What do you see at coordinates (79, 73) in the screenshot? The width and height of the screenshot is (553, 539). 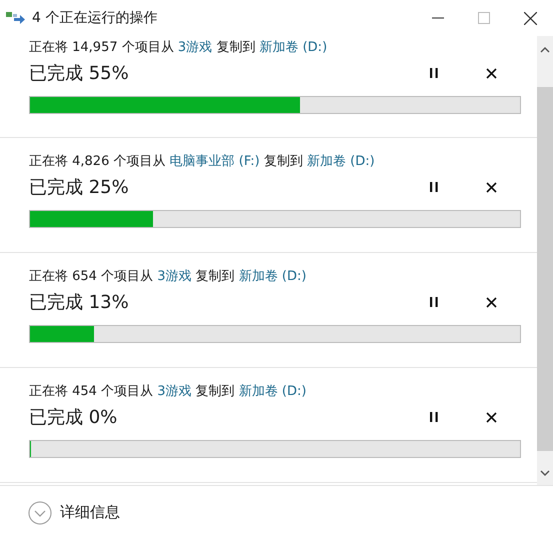 I see `progress-percent: 已完成 55%` at bounding box center [79, 73].